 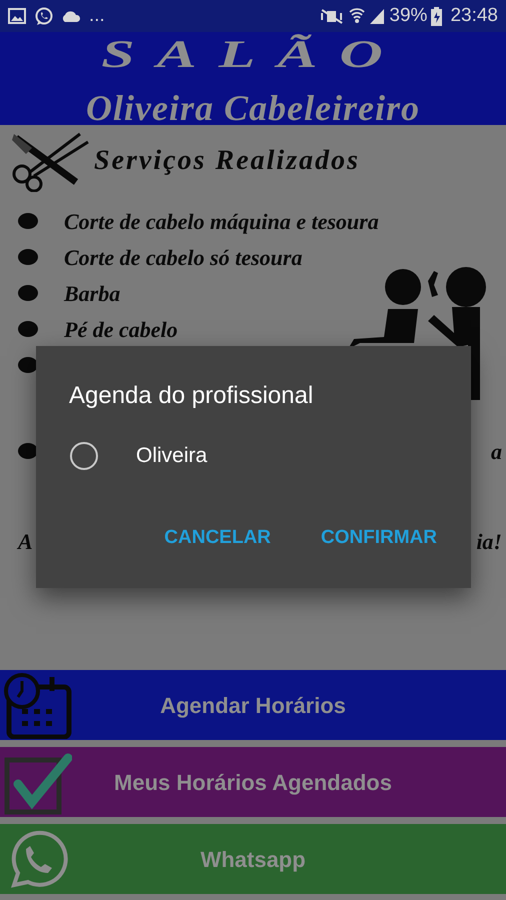 What do you see at coordinates (191, 396) in the screenshot?
I see `dialog-title: Agenda do profissional` at bounding box center [191, 396].